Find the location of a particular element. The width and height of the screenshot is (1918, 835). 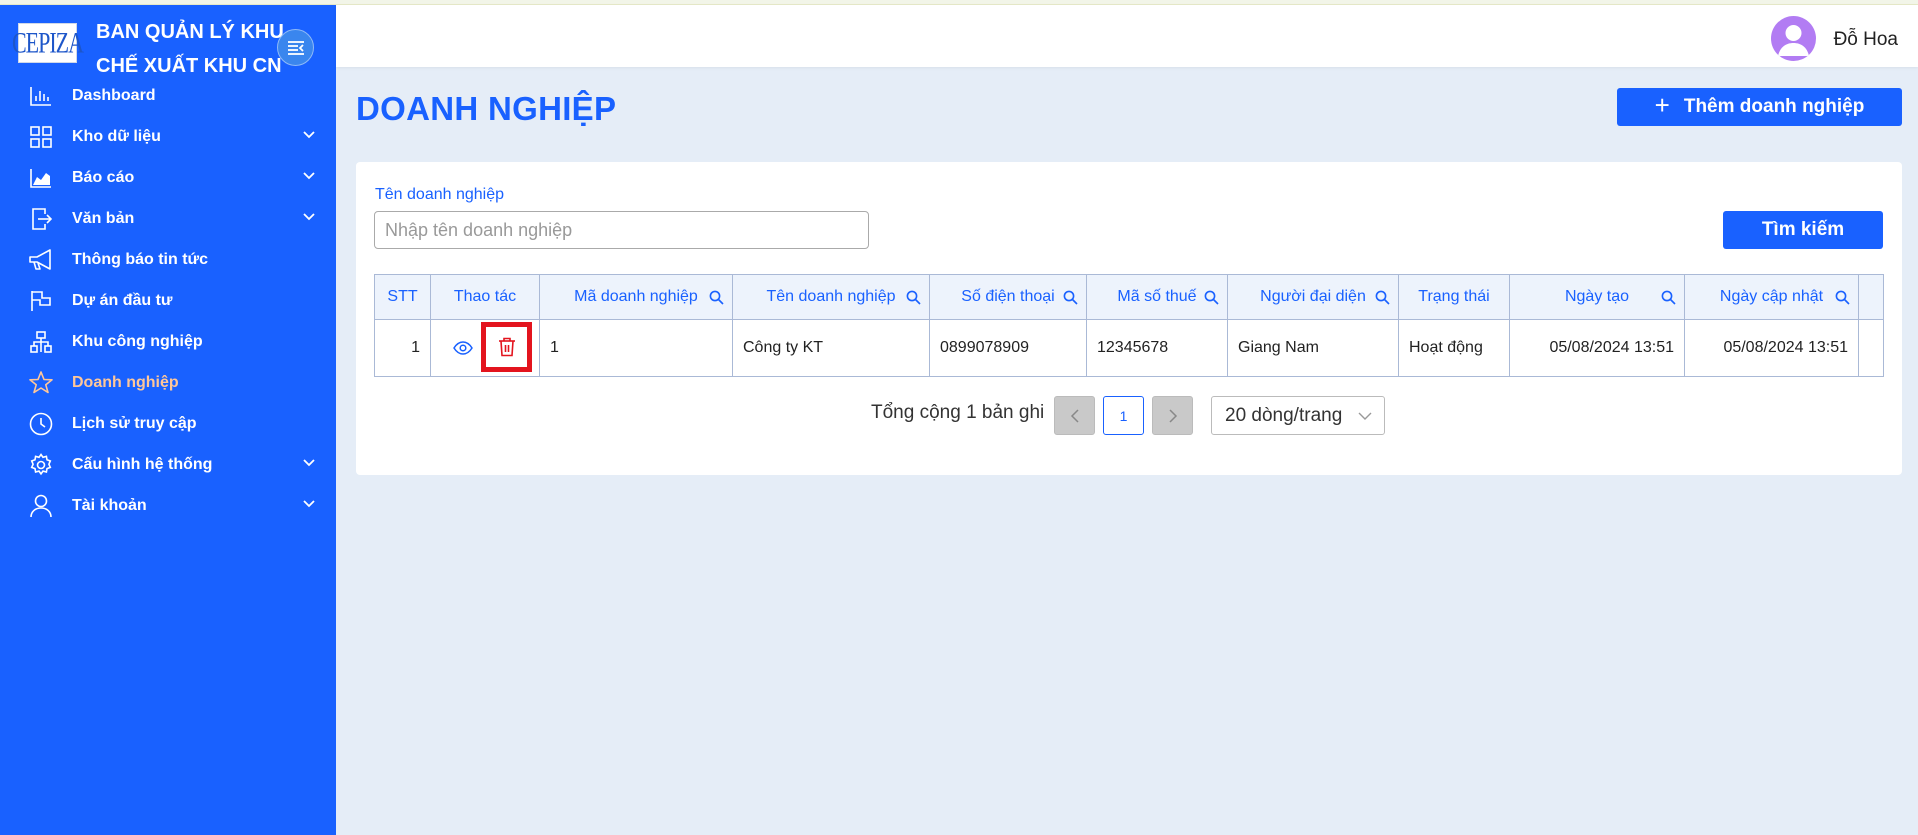

top-header: Đỗ Hoa is located at coordinates (1127, 36).